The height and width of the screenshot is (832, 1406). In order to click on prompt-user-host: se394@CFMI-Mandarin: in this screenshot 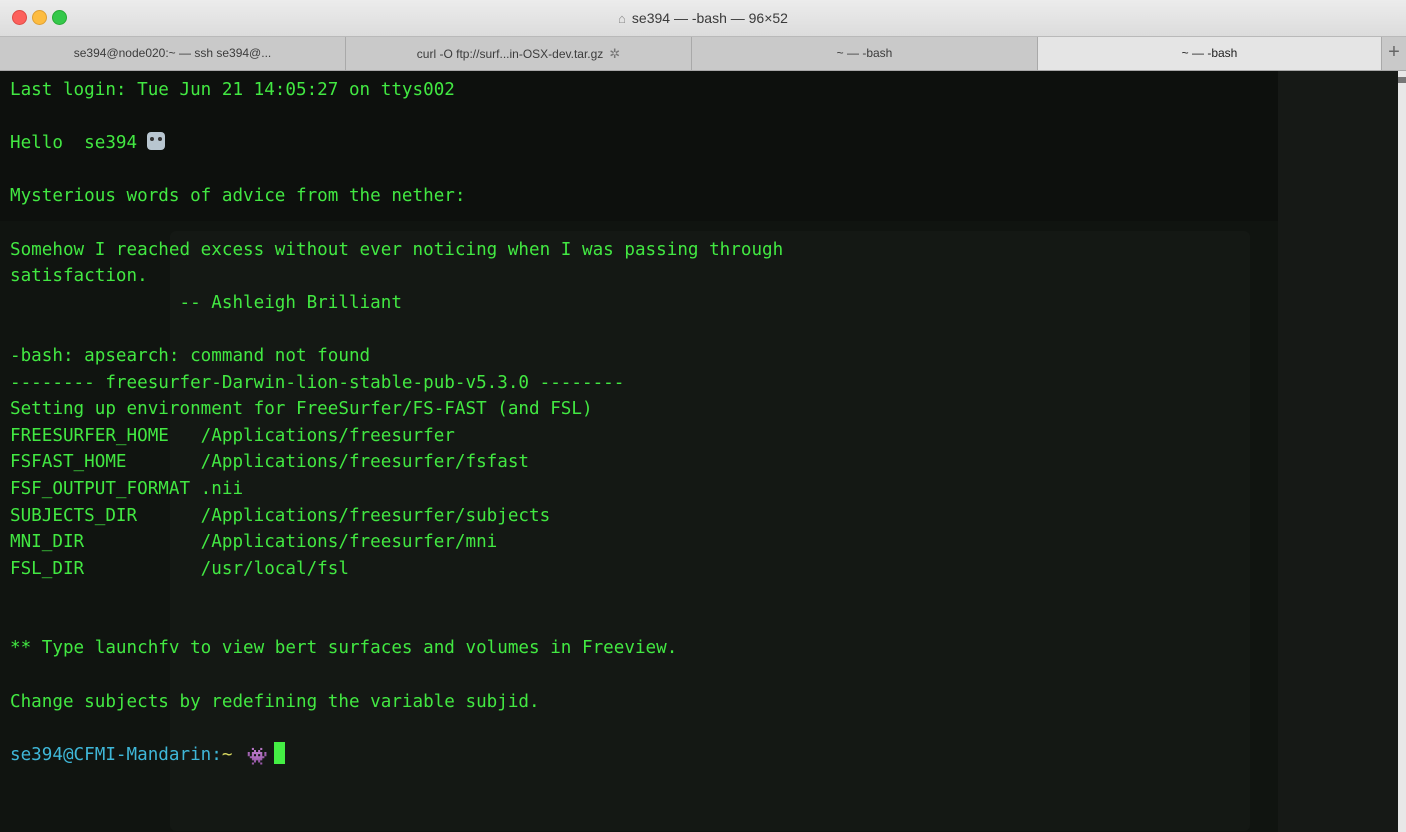, I will do `click(116, 754)`.